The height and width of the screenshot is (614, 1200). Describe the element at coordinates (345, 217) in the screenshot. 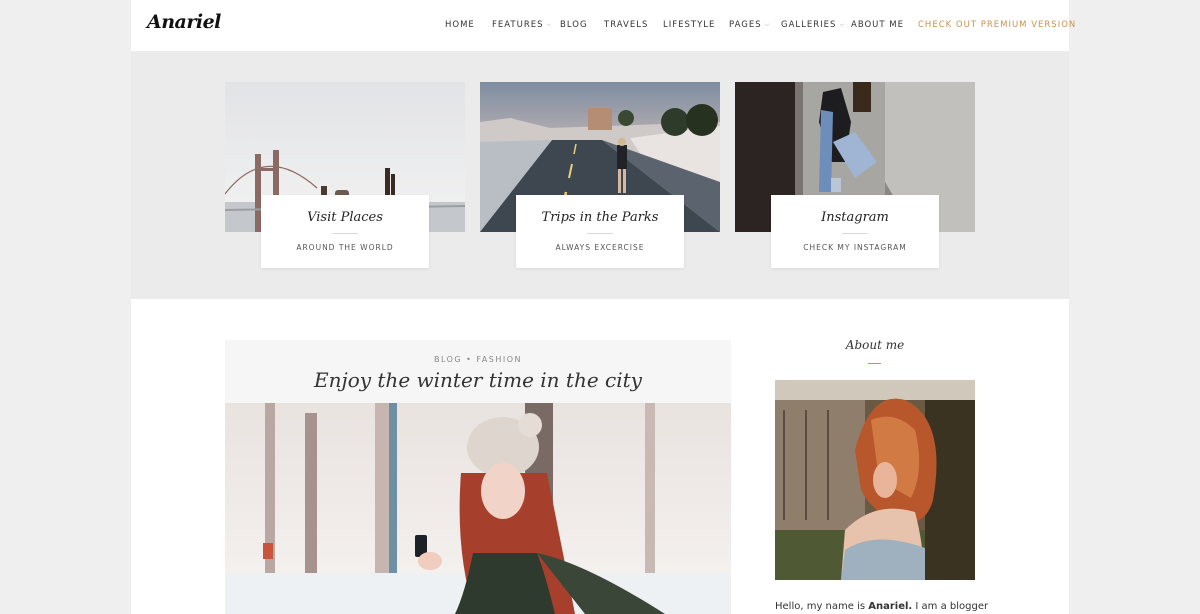

I see `feature-card-title: Visit Places` at that location.